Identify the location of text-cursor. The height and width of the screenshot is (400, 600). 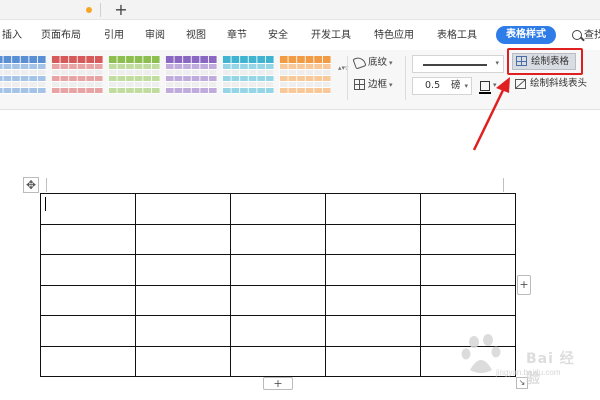
(45, 204).